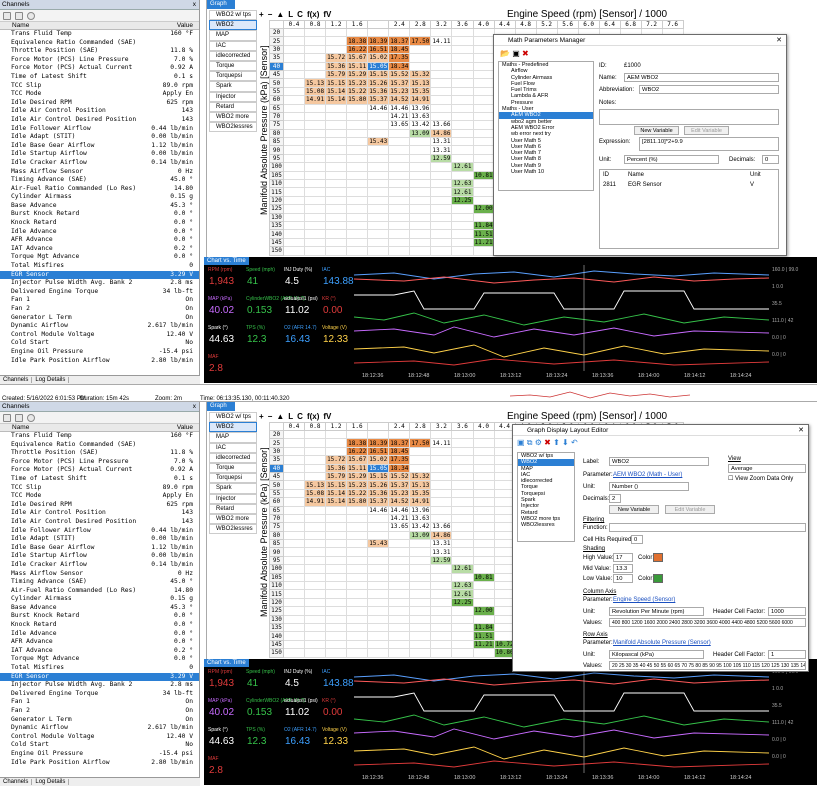  Describe the element at coordinates (99, 163) in the screenshot. I see `channel-row: Idle Cracker Airflow 0.14 lb/min` at that location.